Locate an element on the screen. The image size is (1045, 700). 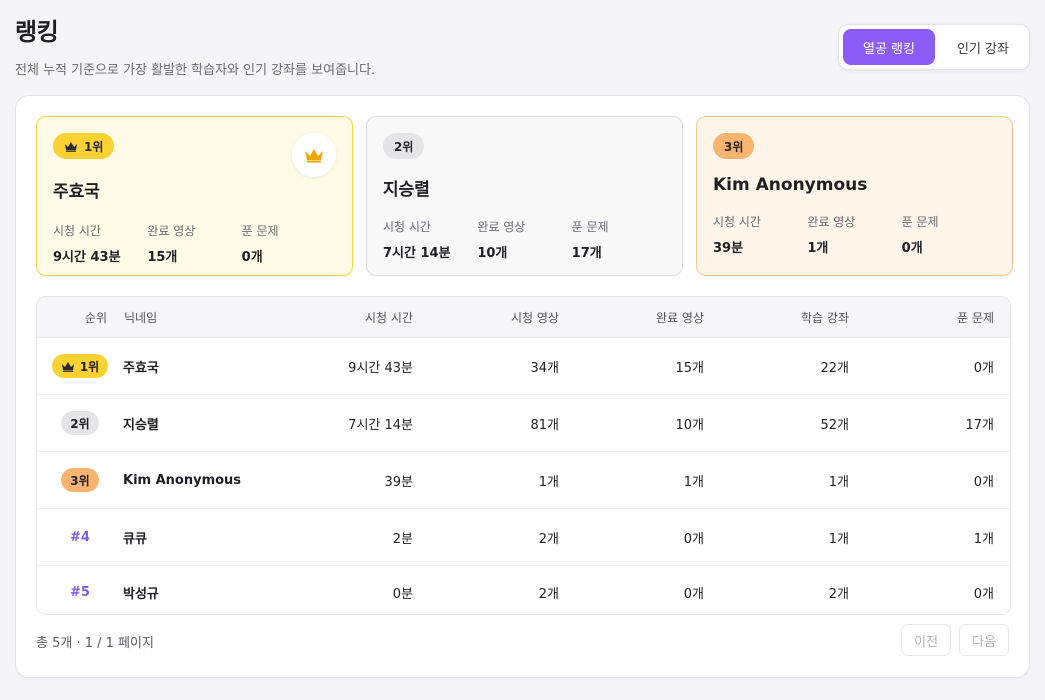
ranking-tab-switcher: 열공 랭킹 인기 강좌 is located at coordinates (934, 47).